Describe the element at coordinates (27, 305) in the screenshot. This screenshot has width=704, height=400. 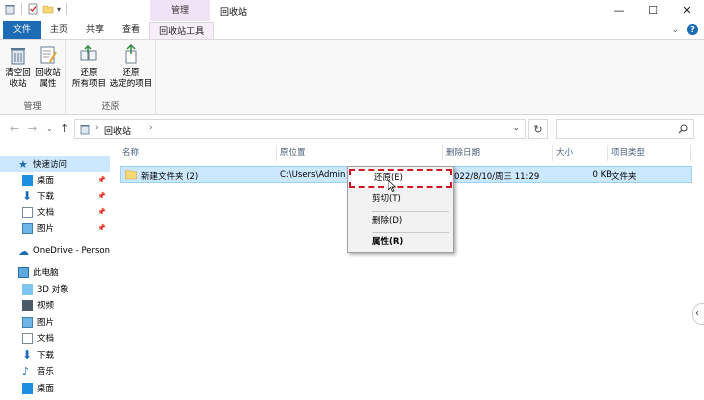
I see `video-icon` at that location.